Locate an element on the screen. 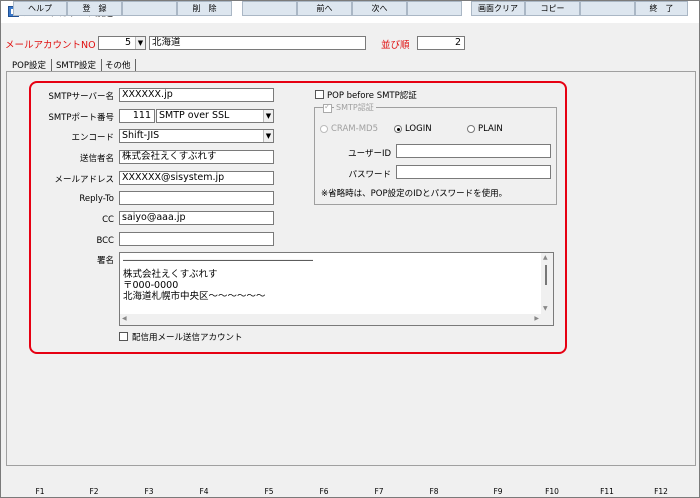  tab-other: その他 is located at coordinates (118, 65).